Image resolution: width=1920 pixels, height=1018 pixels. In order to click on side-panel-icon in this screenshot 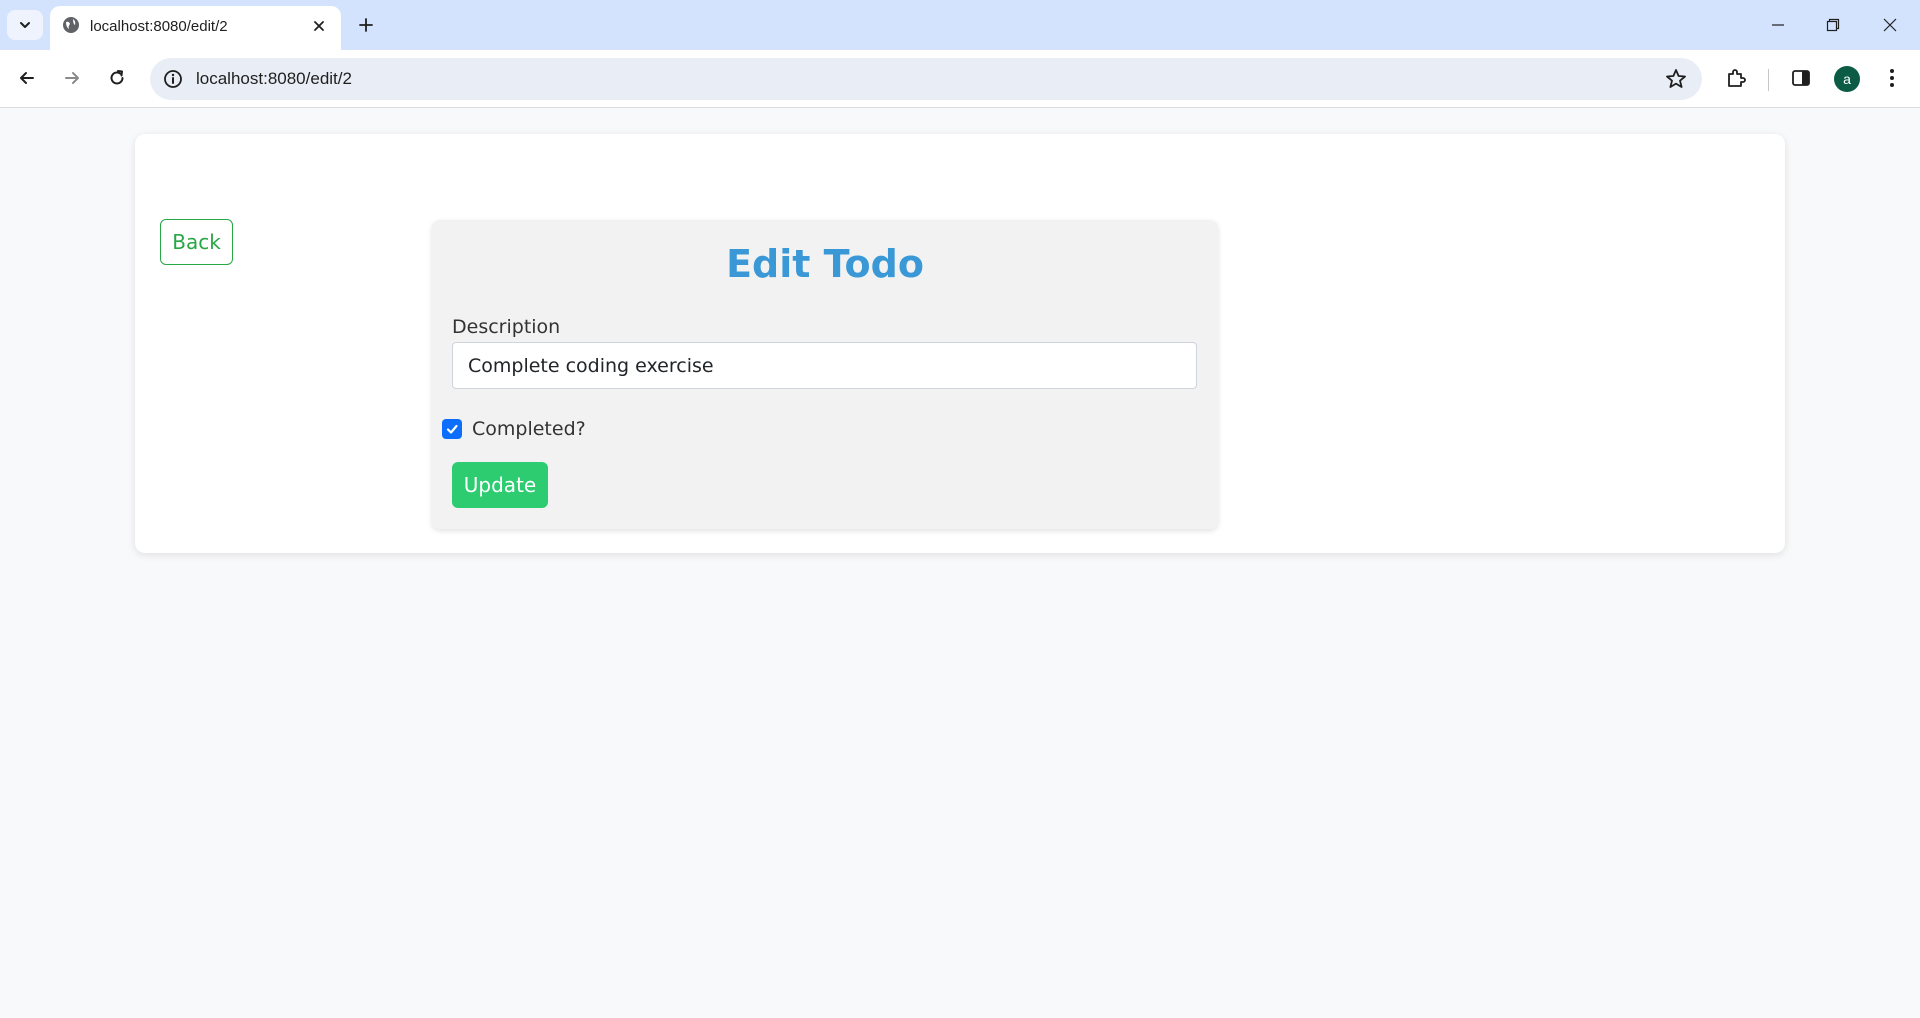, I will do `click(1801, 78)`.